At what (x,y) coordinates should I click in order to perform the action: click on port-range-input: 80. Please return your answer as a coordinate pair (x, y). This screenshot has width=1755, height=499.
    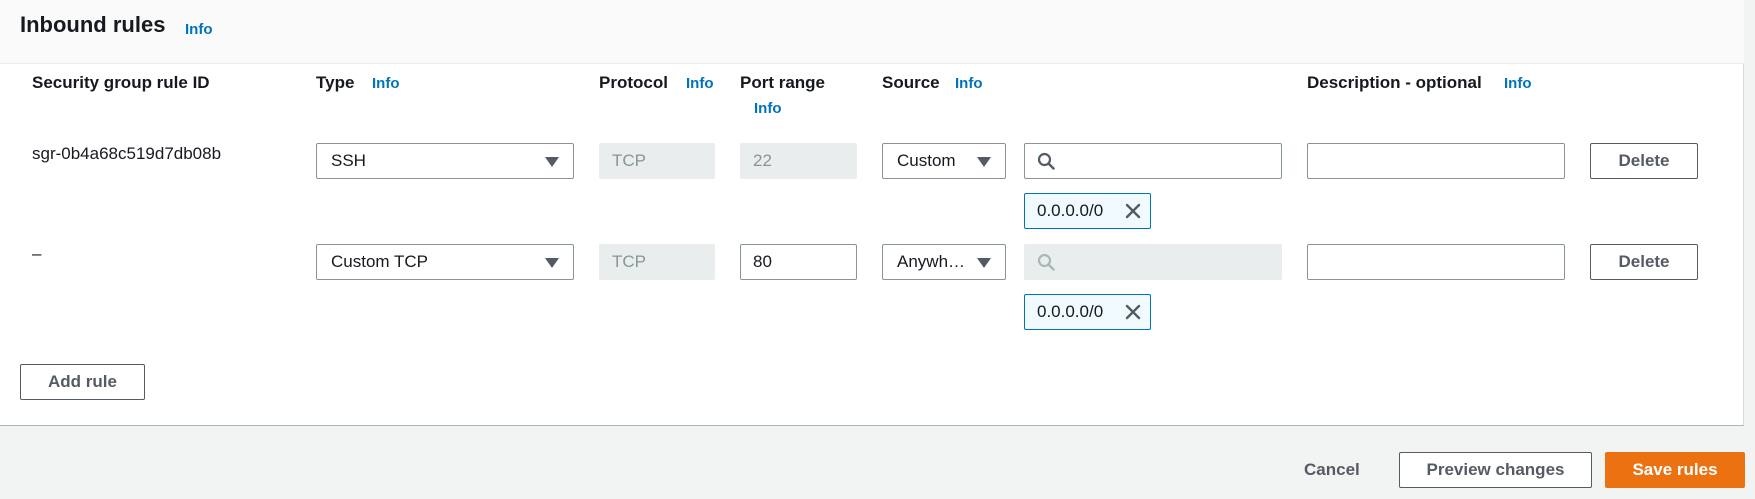
    Looking at the image, I should click on (798, 262).